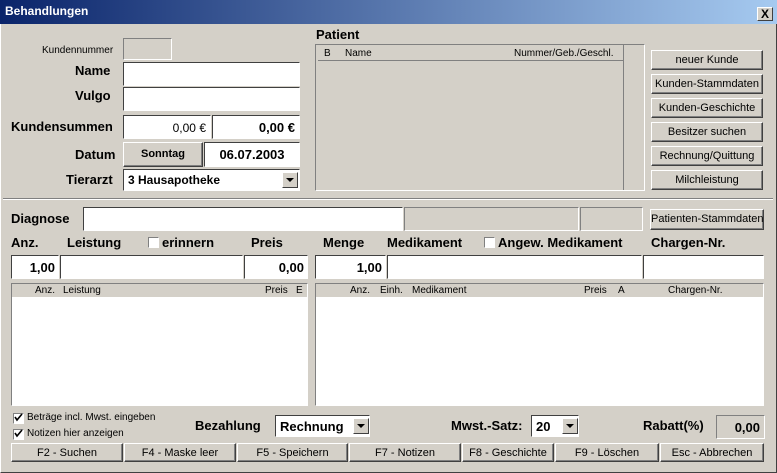  I want to click on name-label: Name, so click(93, 70).